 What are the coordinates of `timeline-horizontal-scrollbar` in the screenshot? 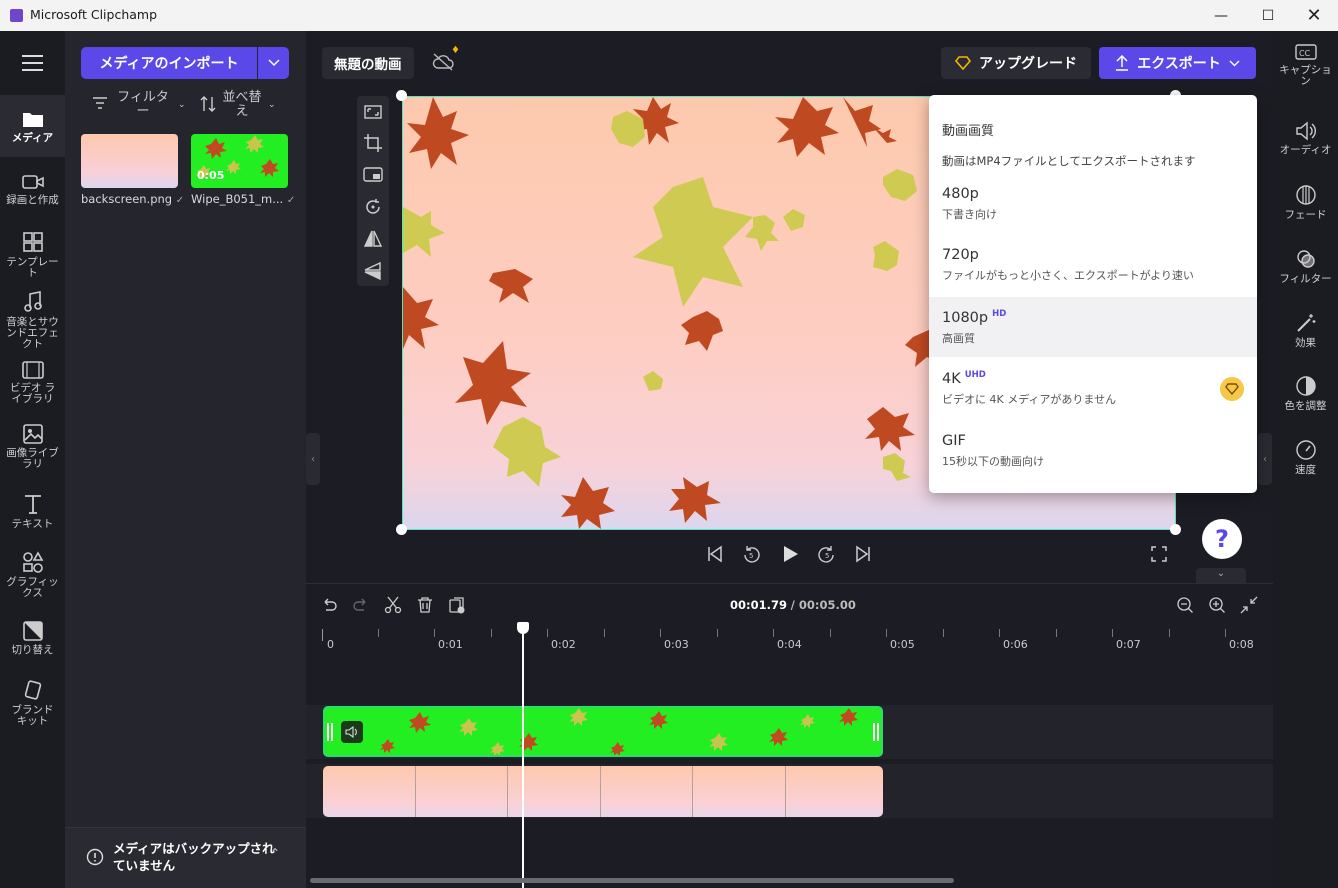 It's located at (632, 880).